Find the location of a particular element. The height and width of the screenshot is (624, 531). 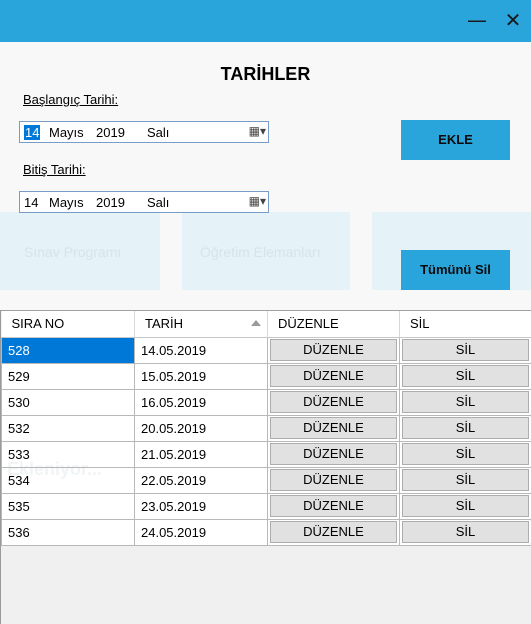

column-header-date: TARİH is located at coordinates (201, 324).